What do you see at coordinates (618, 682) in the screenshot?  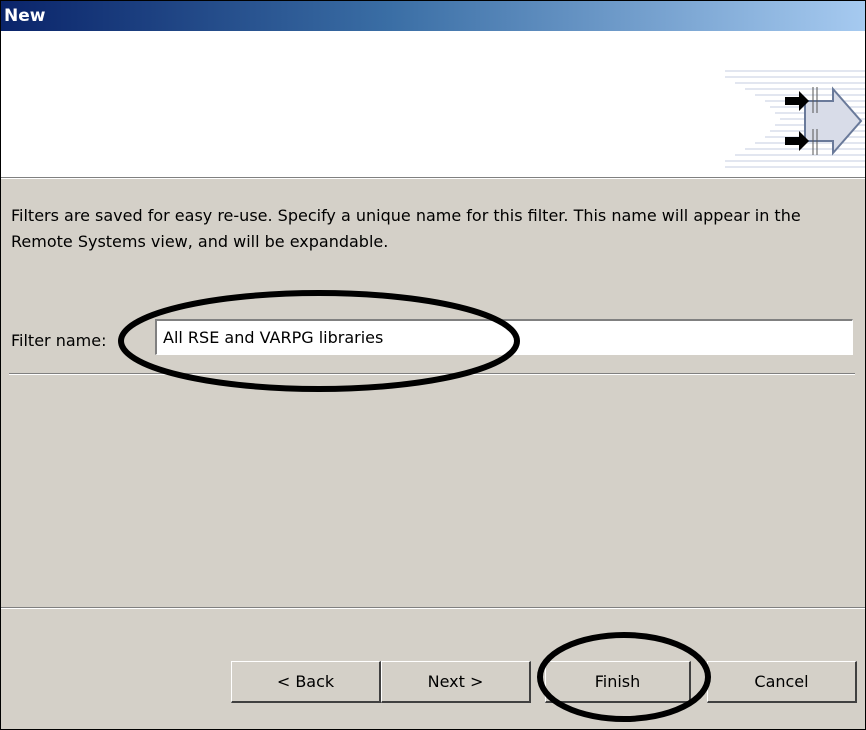 I see `finish-button: Finish` at bounding box center [618, 682].